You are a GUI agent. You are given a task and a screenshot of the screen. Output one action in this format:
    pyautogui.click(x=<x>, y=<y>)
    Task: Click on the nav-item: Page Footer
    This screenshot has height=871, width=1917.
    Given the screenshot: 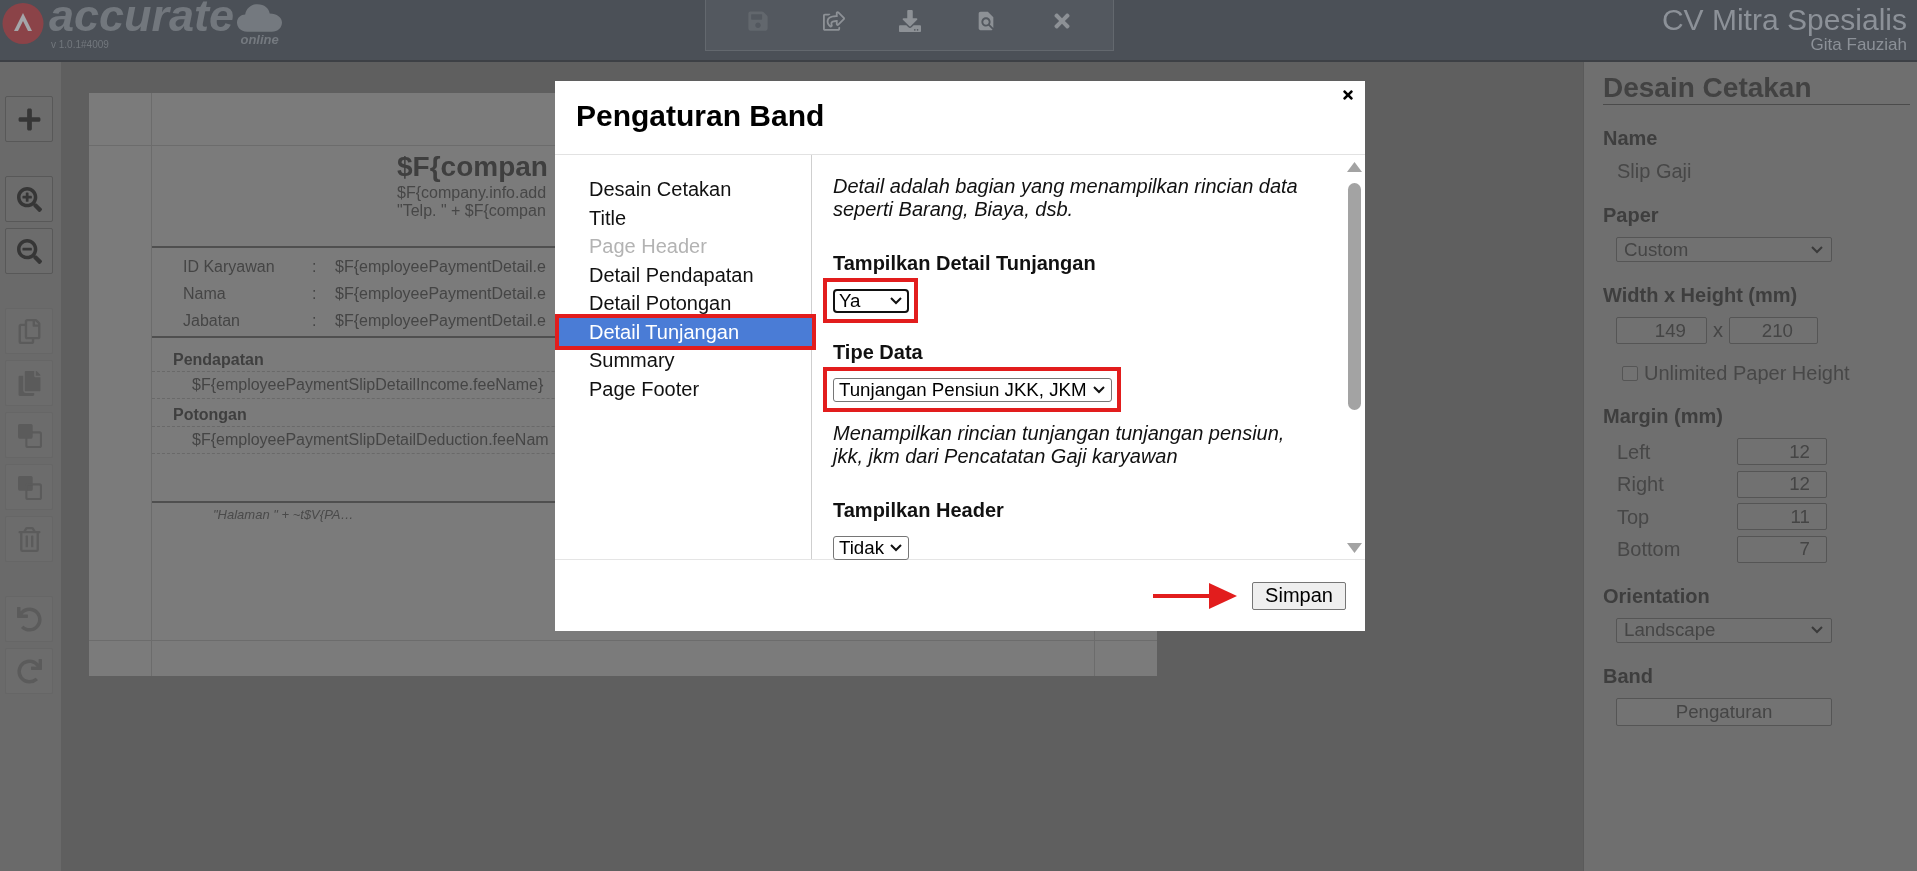 What is the action you would take?
    pyautogui.click(x=683, y=388)
    